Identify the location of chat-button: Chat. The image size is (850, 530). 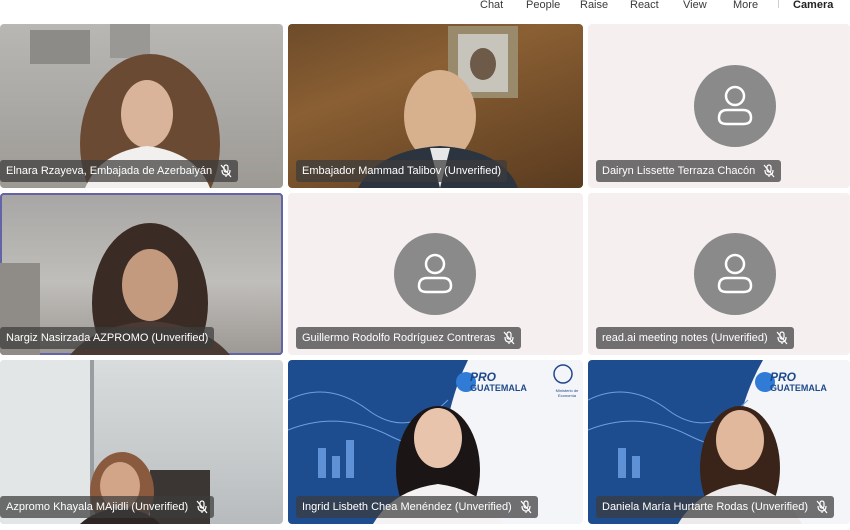
(491, 6).